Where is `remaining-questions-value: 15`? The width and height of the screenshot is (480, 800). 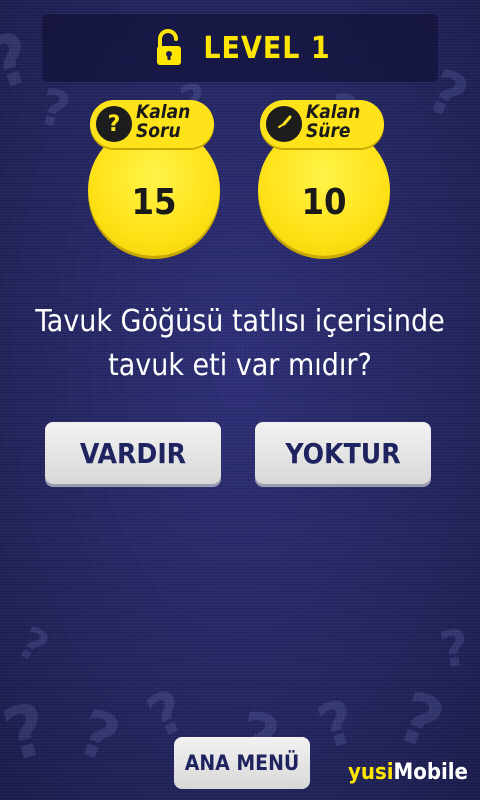 remaining-questions-value: 15 is located at coordinates (154, 202).